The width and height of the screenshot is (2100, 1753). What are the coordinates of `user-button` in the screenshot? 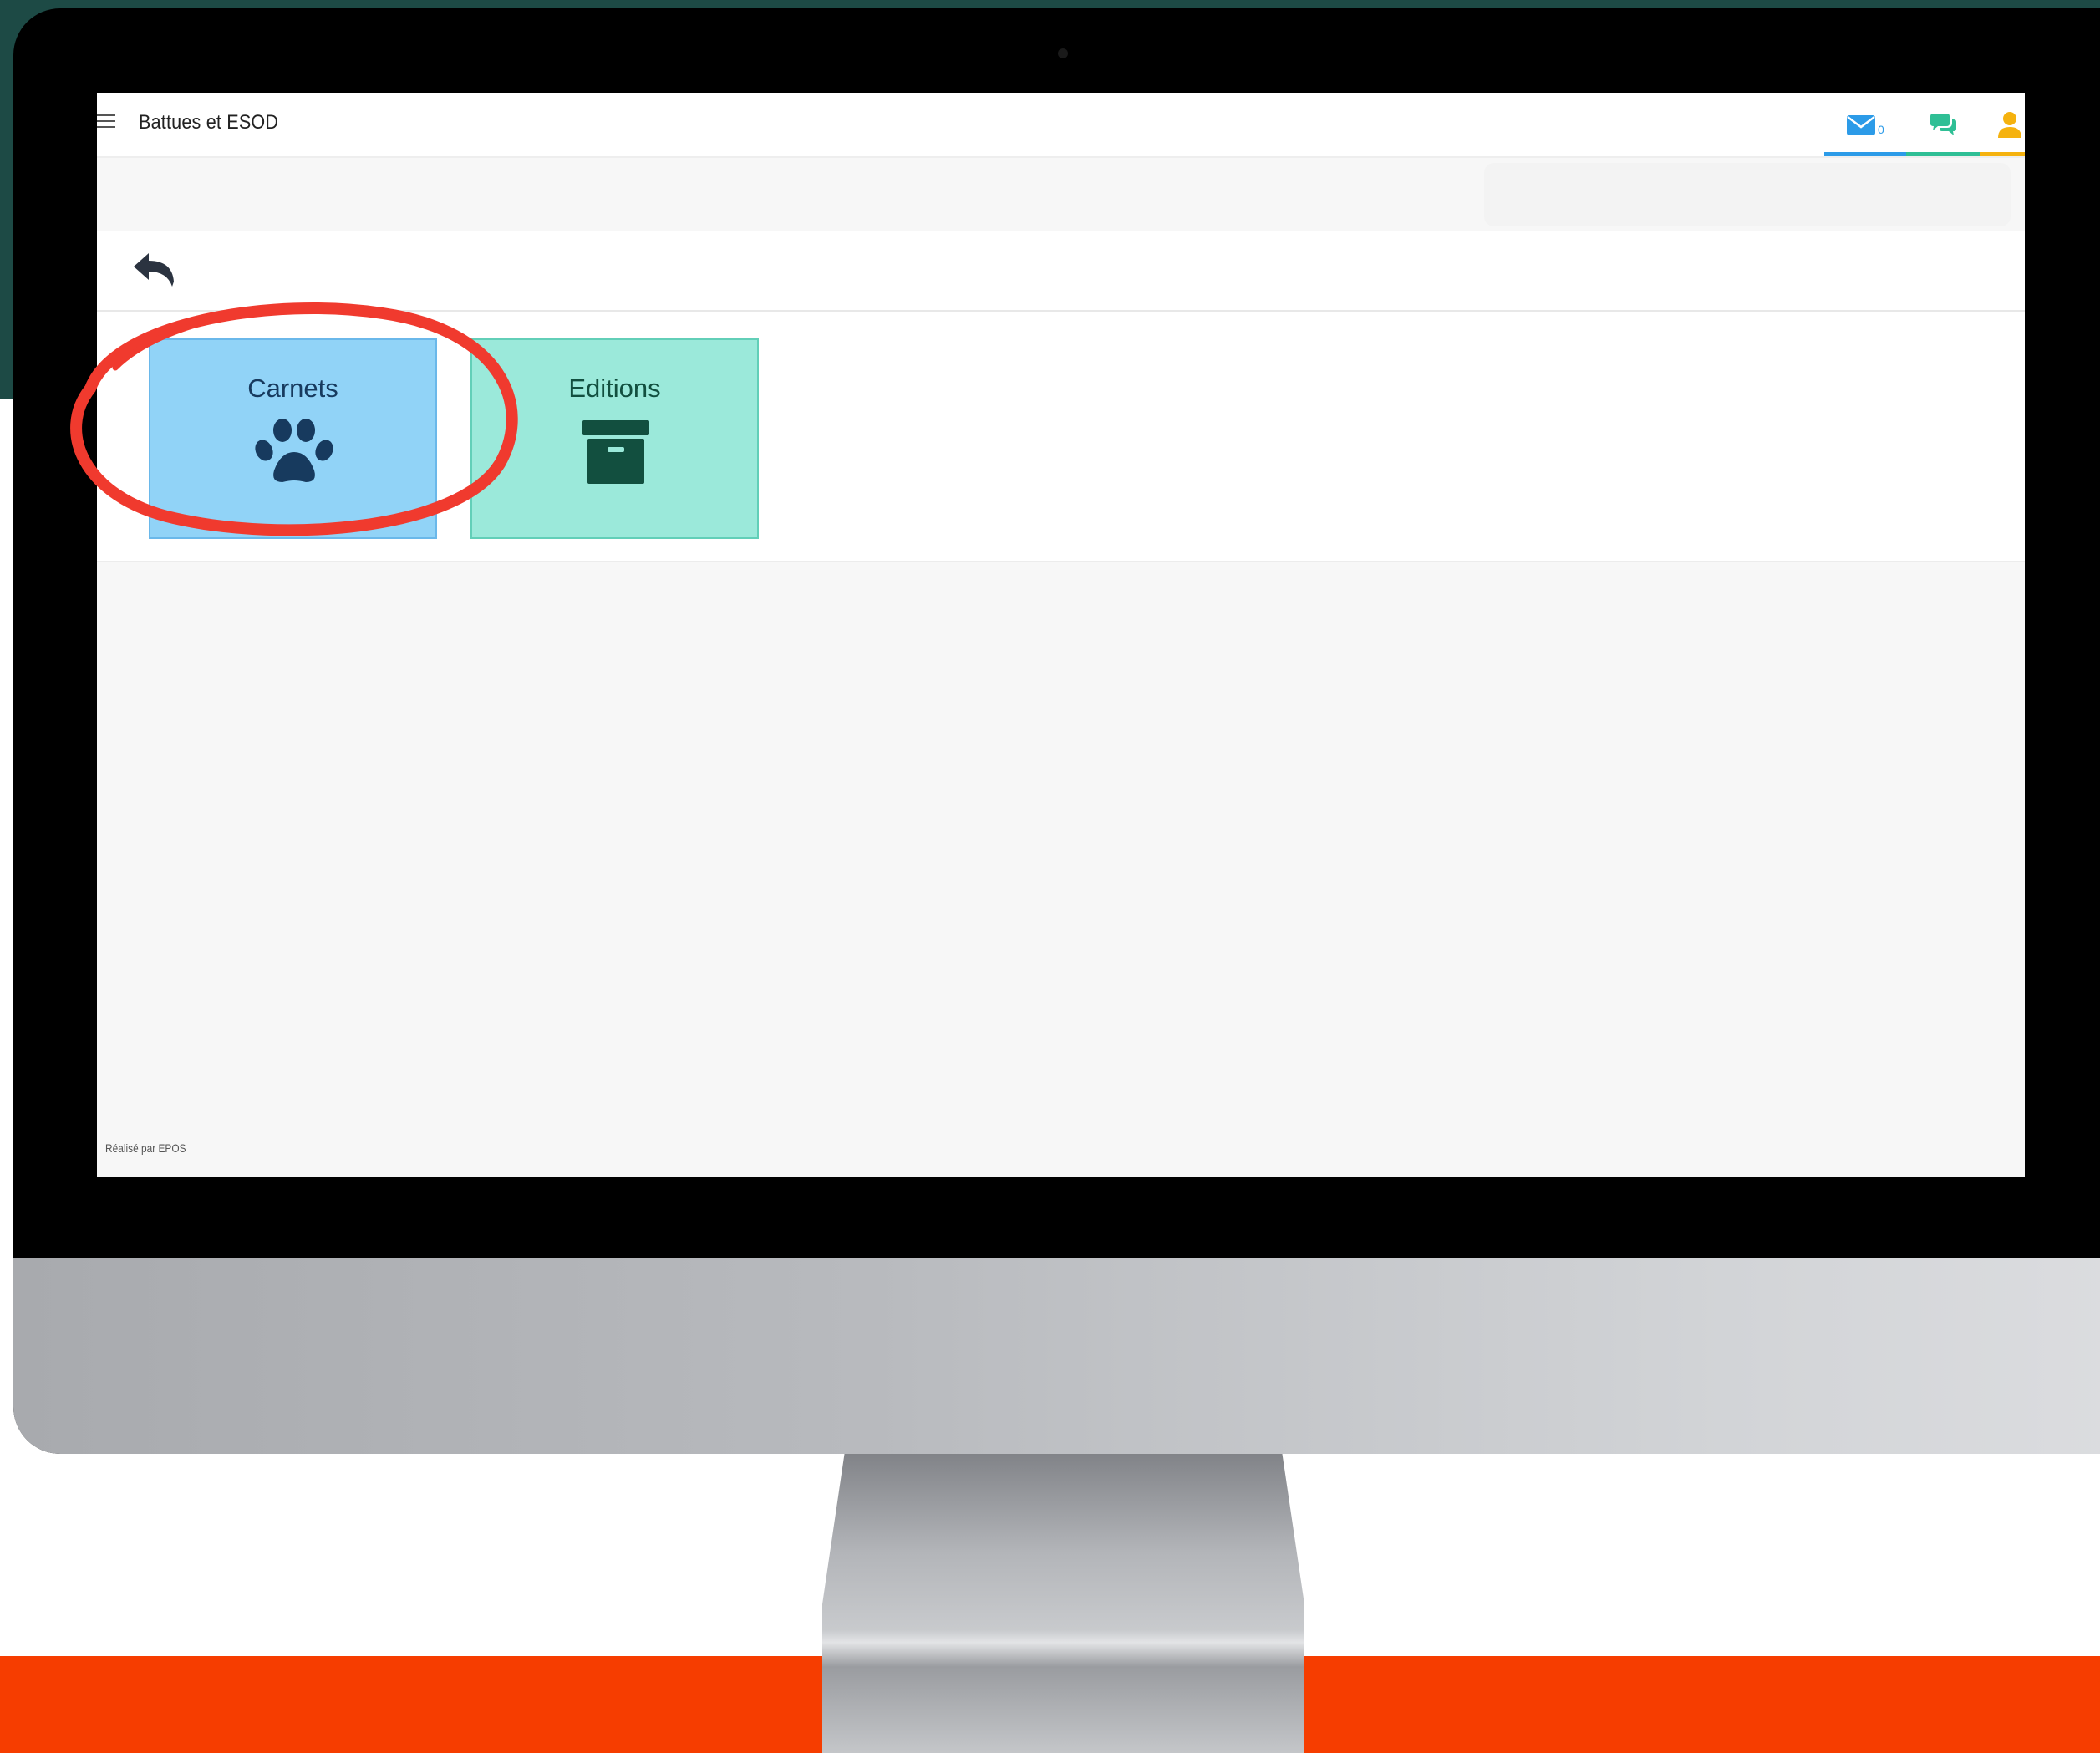 It's located at (2003, 125).